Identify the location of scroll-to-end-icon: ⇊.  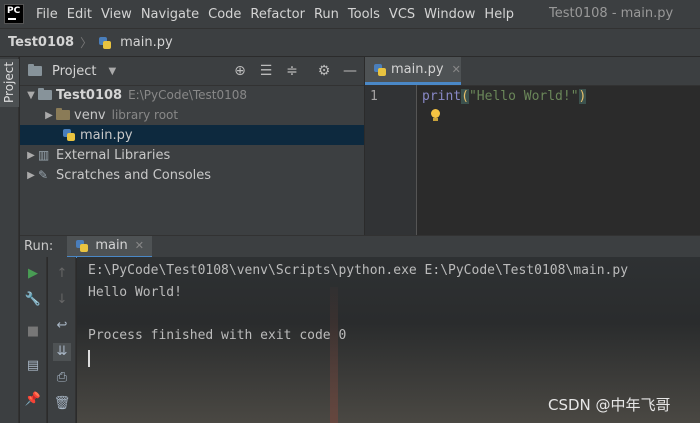
(62, 352).